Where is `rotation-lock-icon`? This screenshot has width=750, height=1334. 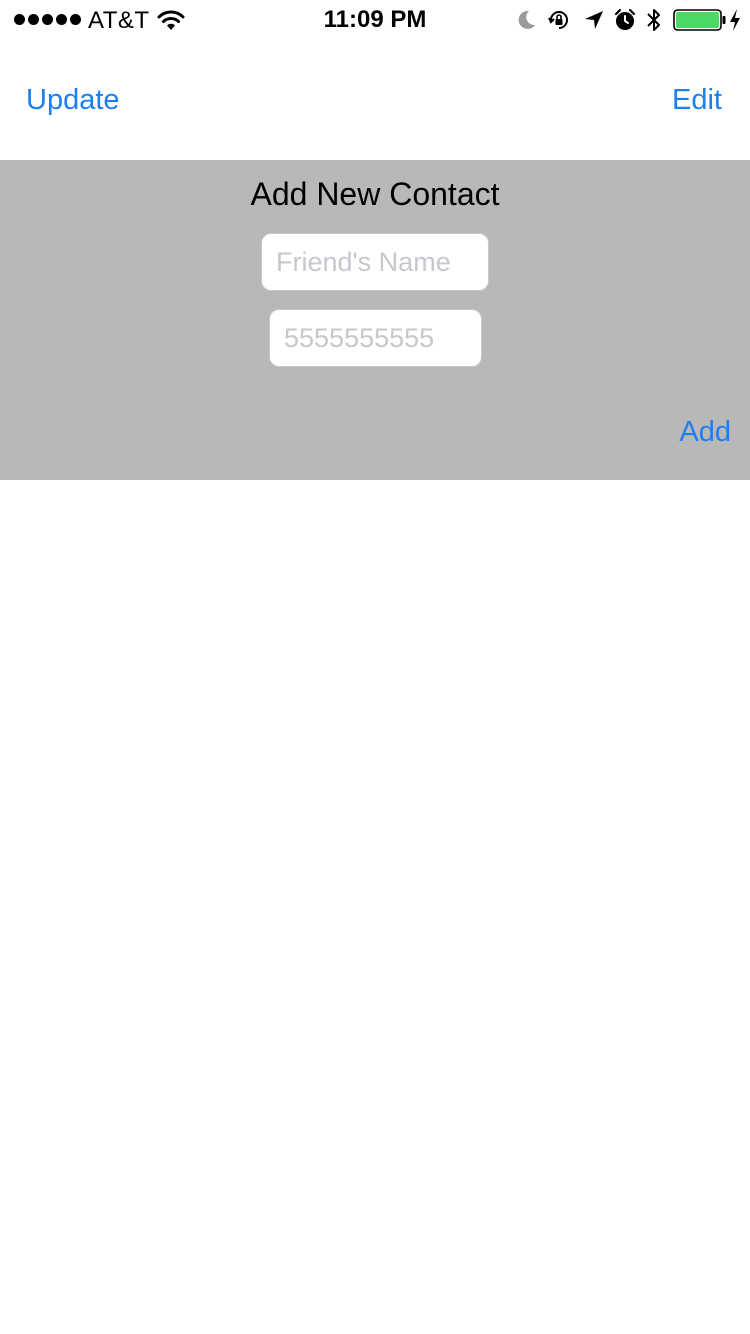
rotation-lock-icon is located at coordinates (558, 20).